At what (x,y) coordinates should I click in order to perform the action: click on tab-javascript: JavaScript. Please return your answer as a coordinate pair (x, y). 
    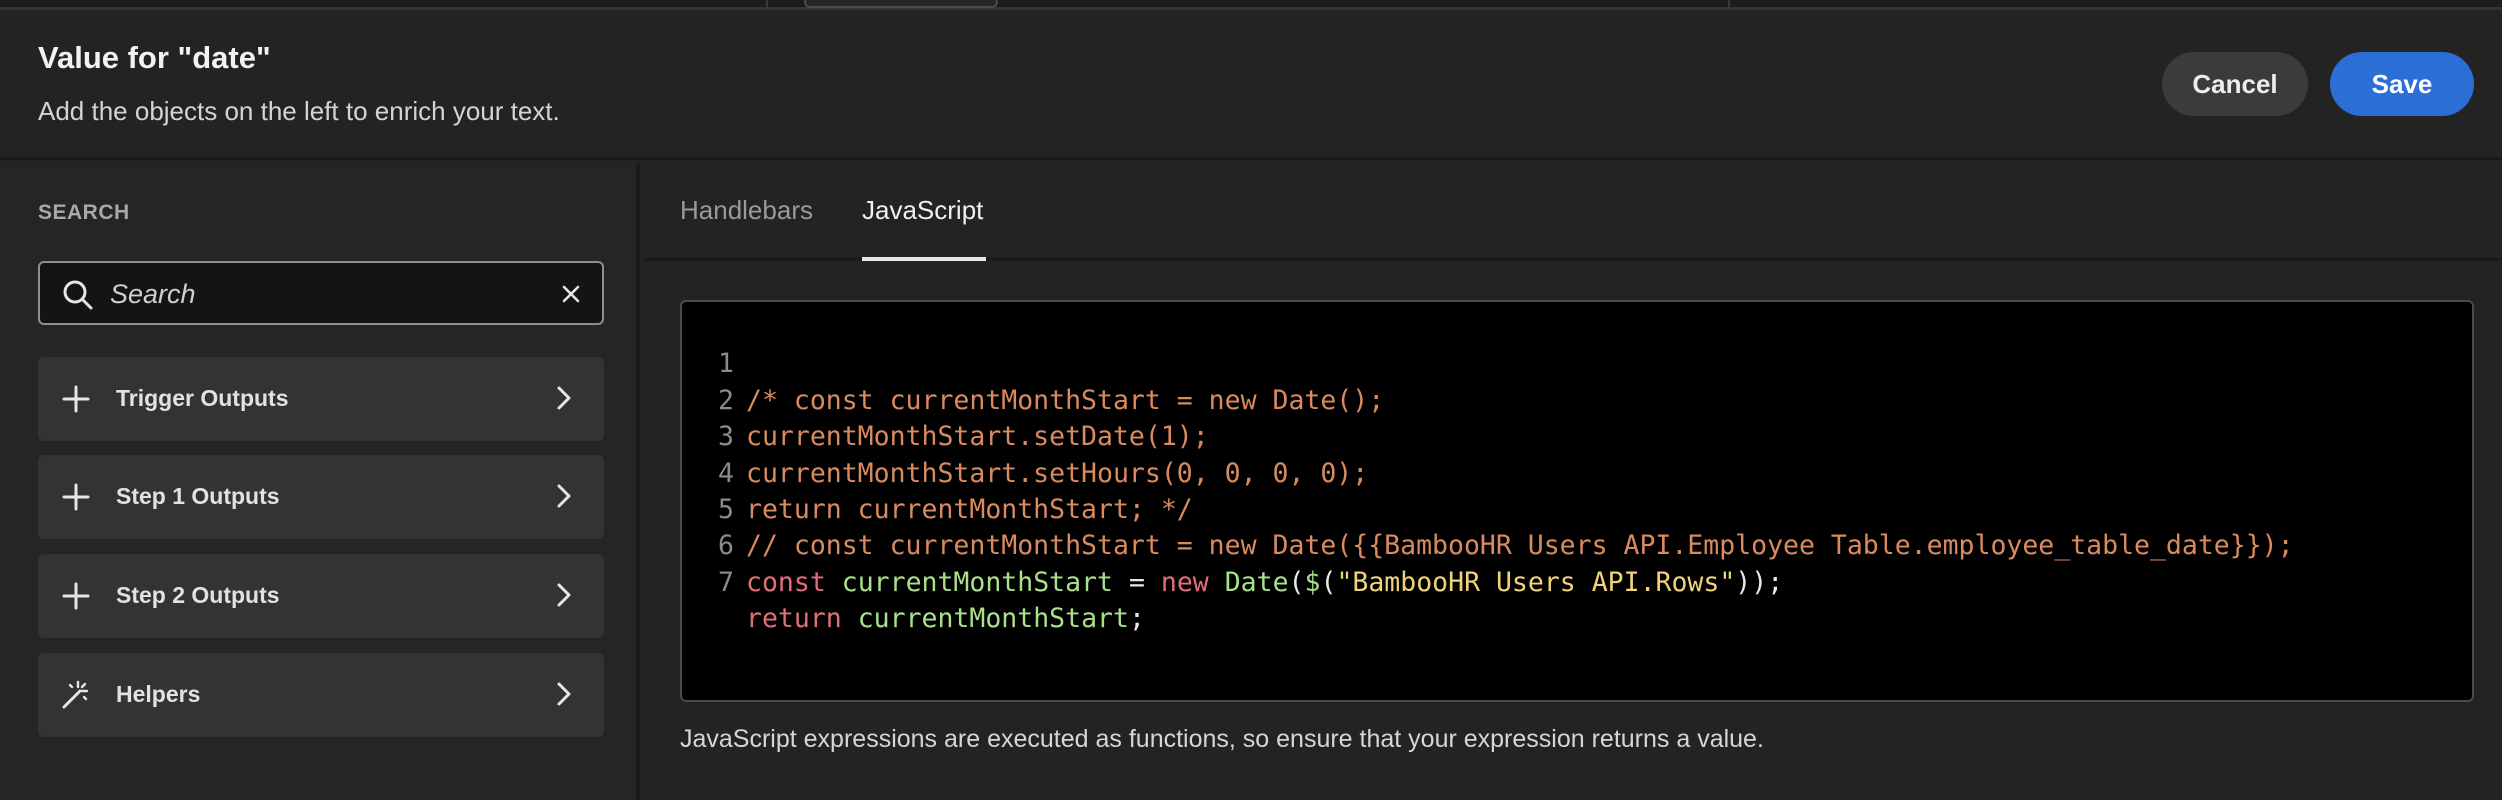
    Looking at the image, I should click on (924, 228).